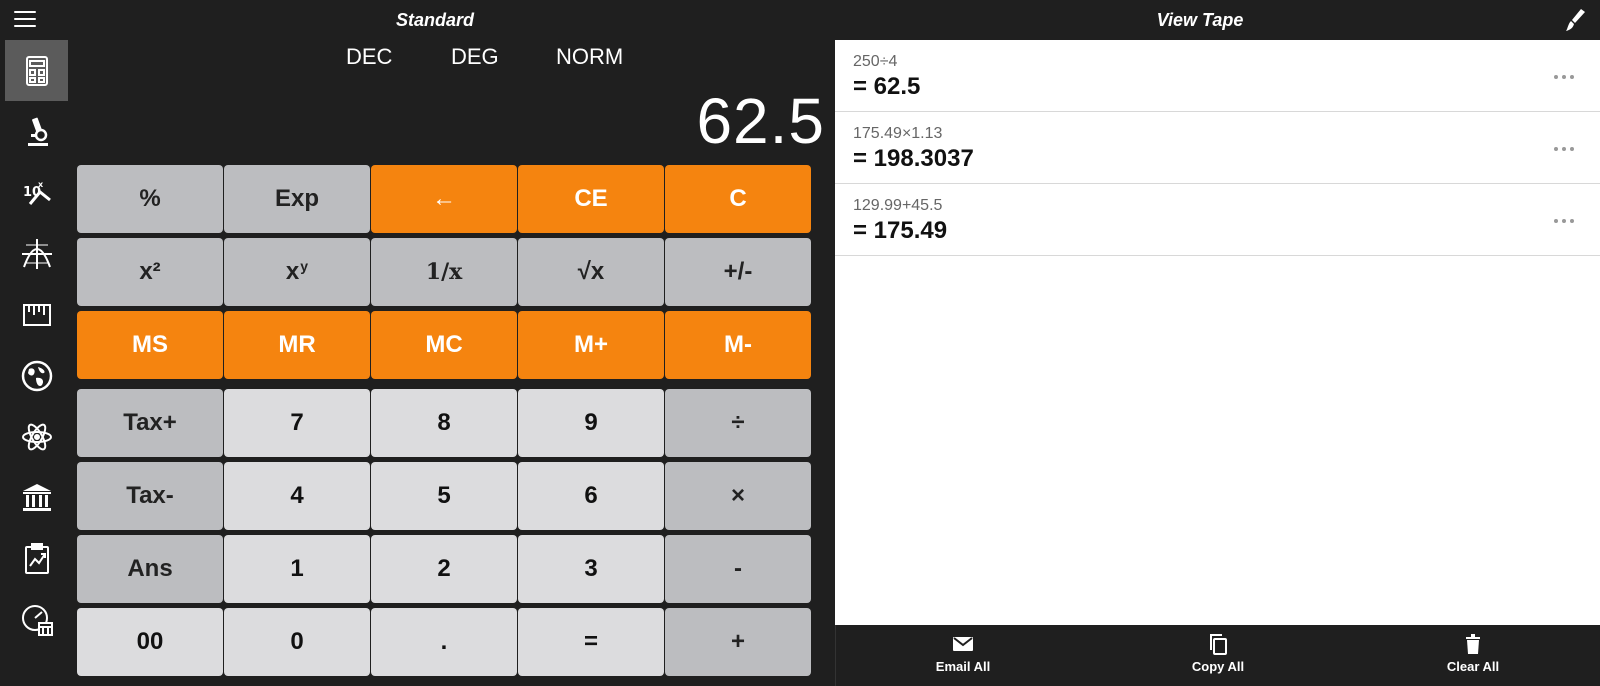 The height and width of the screenshot is (686, 1600). I want to click on reciprocal-button: 1/x, so click(444, 272).